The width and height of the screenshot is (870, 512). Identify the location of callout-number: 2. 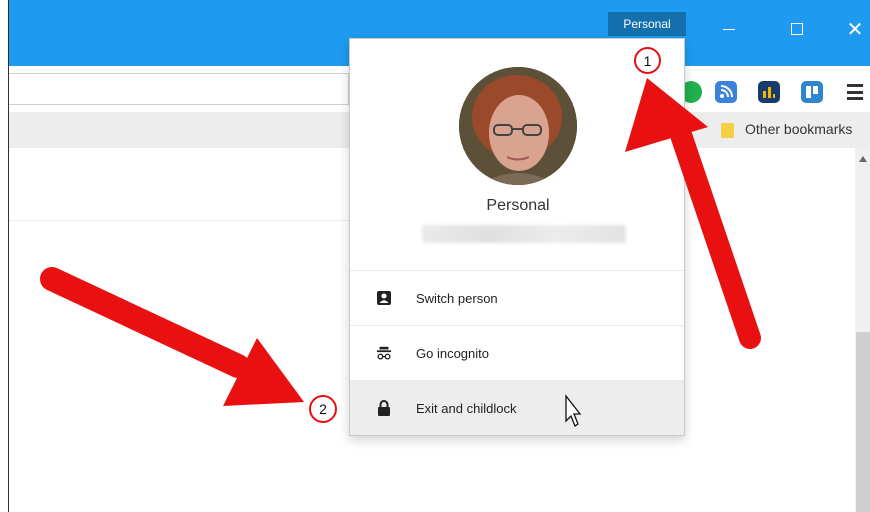
(323, 409).